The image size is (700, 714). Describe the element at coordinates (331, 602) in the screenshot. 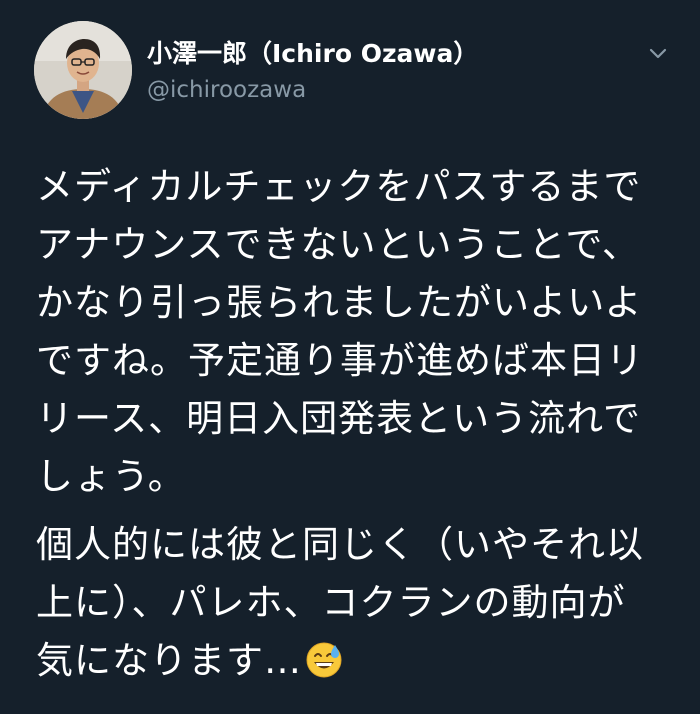

I see `tweet-line: 上に）、パレホ、コクランの動向が` at that location.